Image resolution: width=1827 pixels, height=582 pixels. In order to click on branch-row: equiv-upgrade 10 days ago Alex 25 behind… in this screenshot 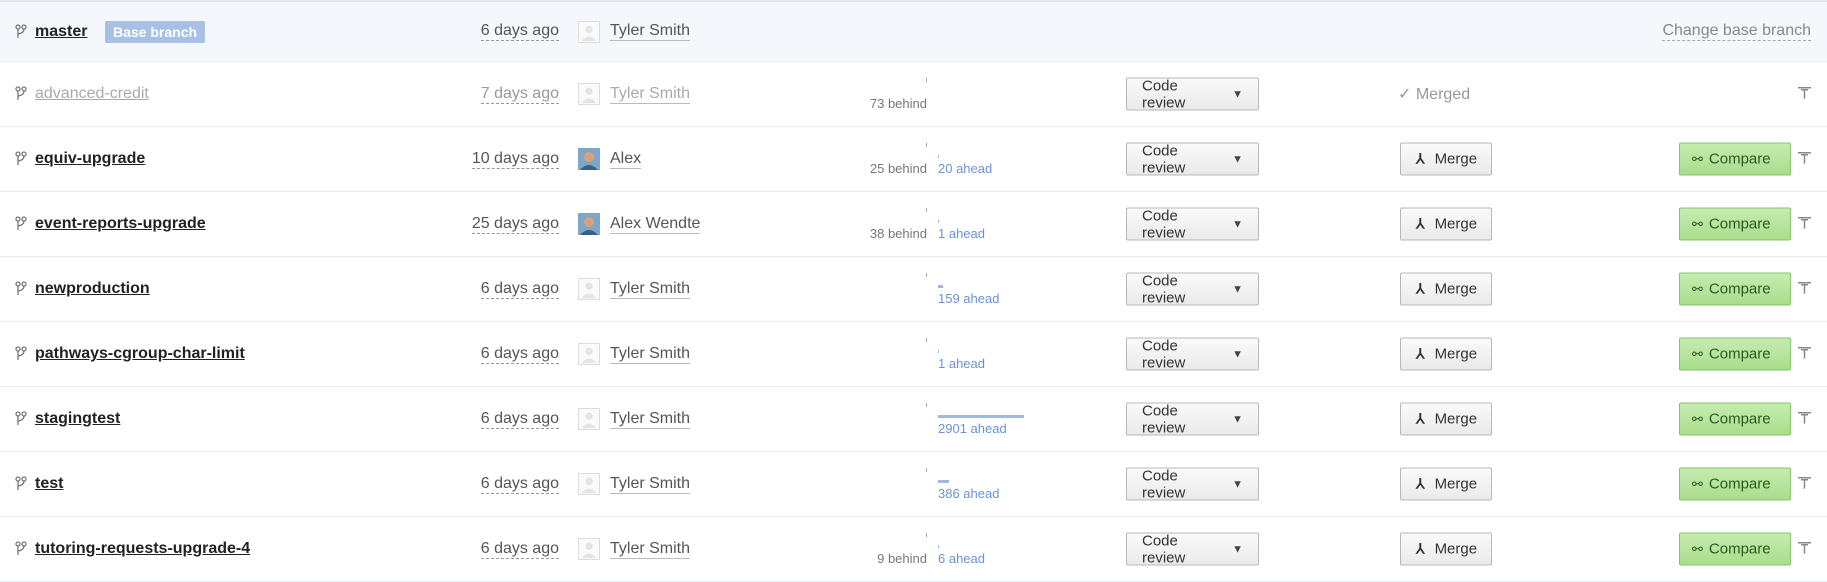, I will do `click(913, 159)`.